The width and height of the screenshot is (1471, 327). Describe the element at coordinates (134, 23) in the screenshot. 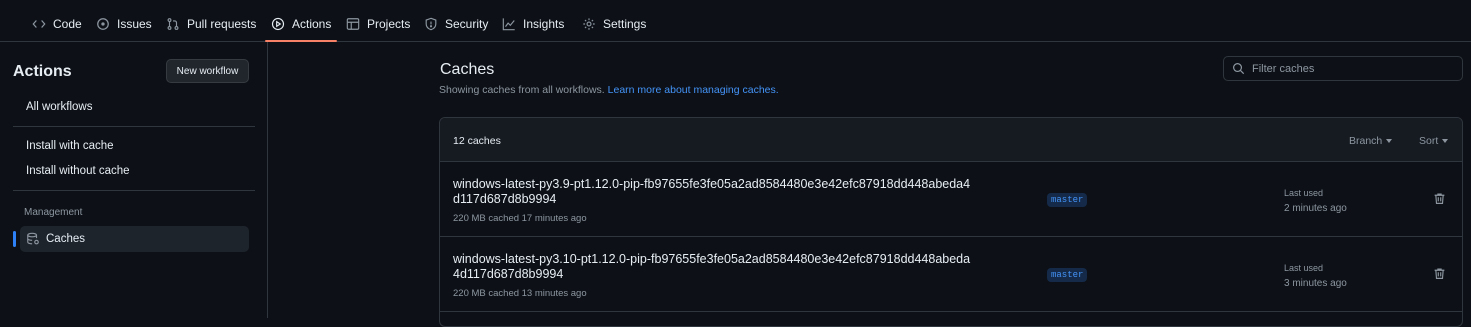

I see `tab-label: Issues` at that location.